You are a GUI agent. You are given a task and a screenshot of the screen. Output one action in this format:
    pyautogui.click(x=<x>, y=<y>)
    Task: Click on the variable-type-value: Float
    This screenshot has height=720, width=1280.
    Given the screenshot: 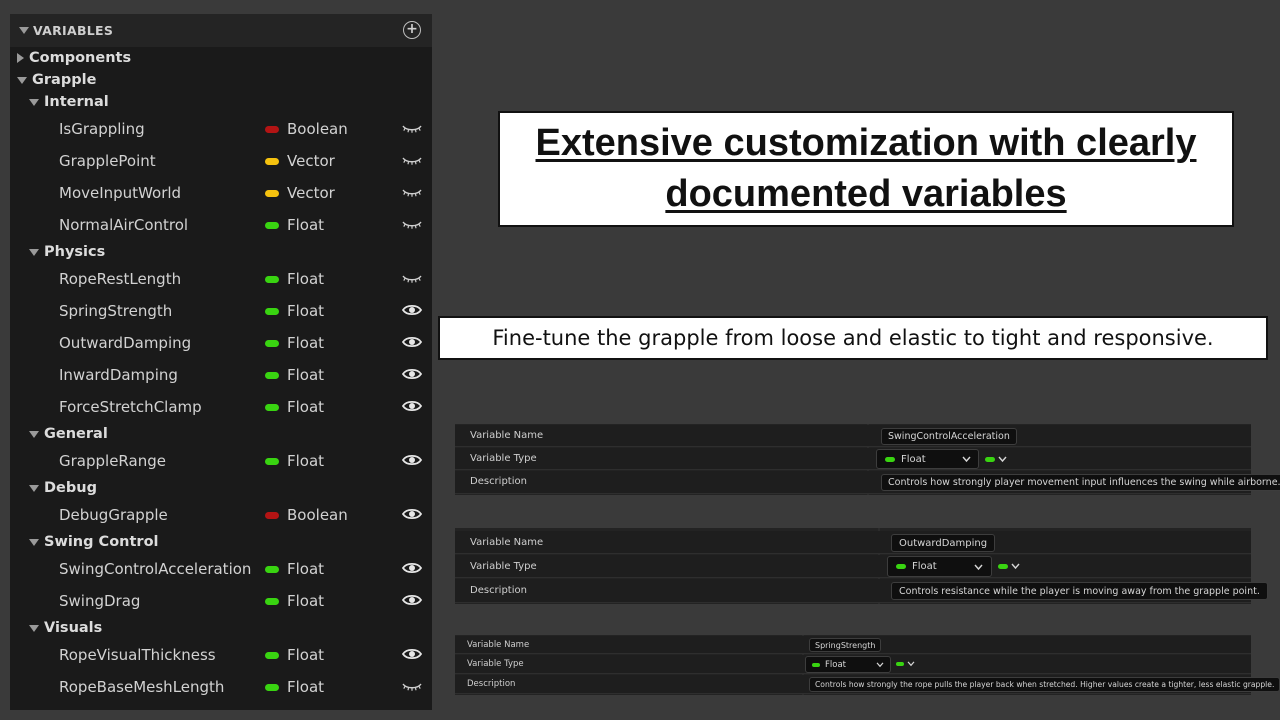 What is the action you would take?
    pyautogui.click(x=924, y=566)
    